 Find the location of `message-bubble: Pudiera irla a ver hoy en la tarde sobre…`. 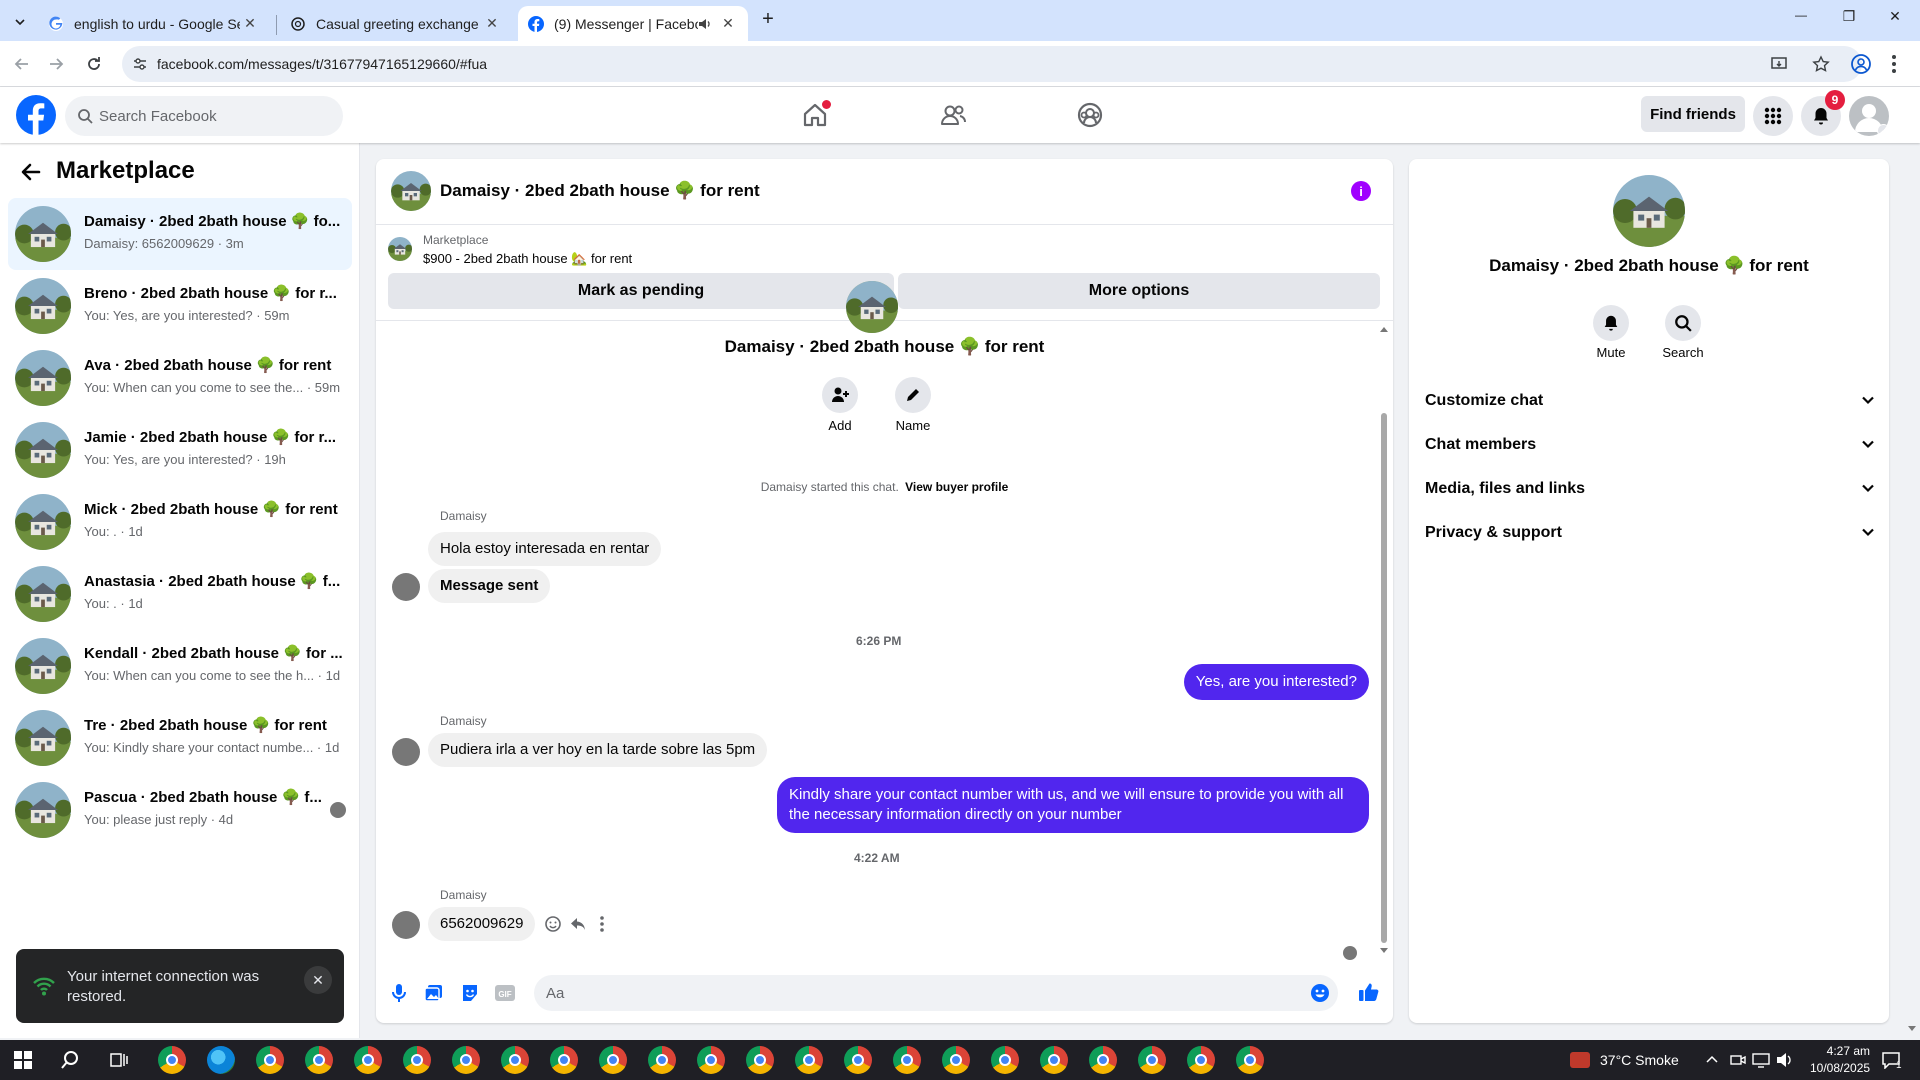

message-bubble: Pudiera irla a ver hoy en la tarde sobre… is located at coordinates (598, 750).